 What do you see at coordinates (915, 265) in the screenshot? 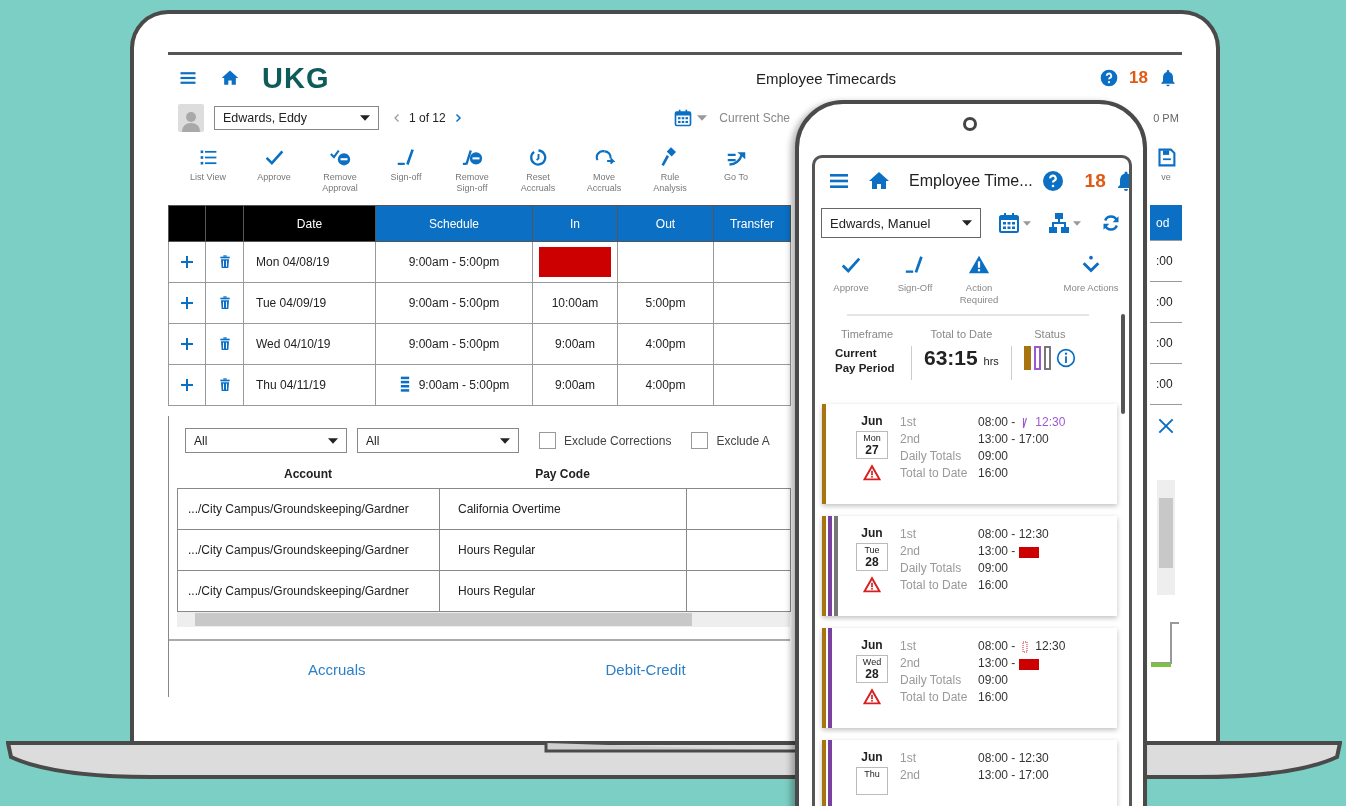
I see `sign-off-icon` at bounding box center [915, 265].